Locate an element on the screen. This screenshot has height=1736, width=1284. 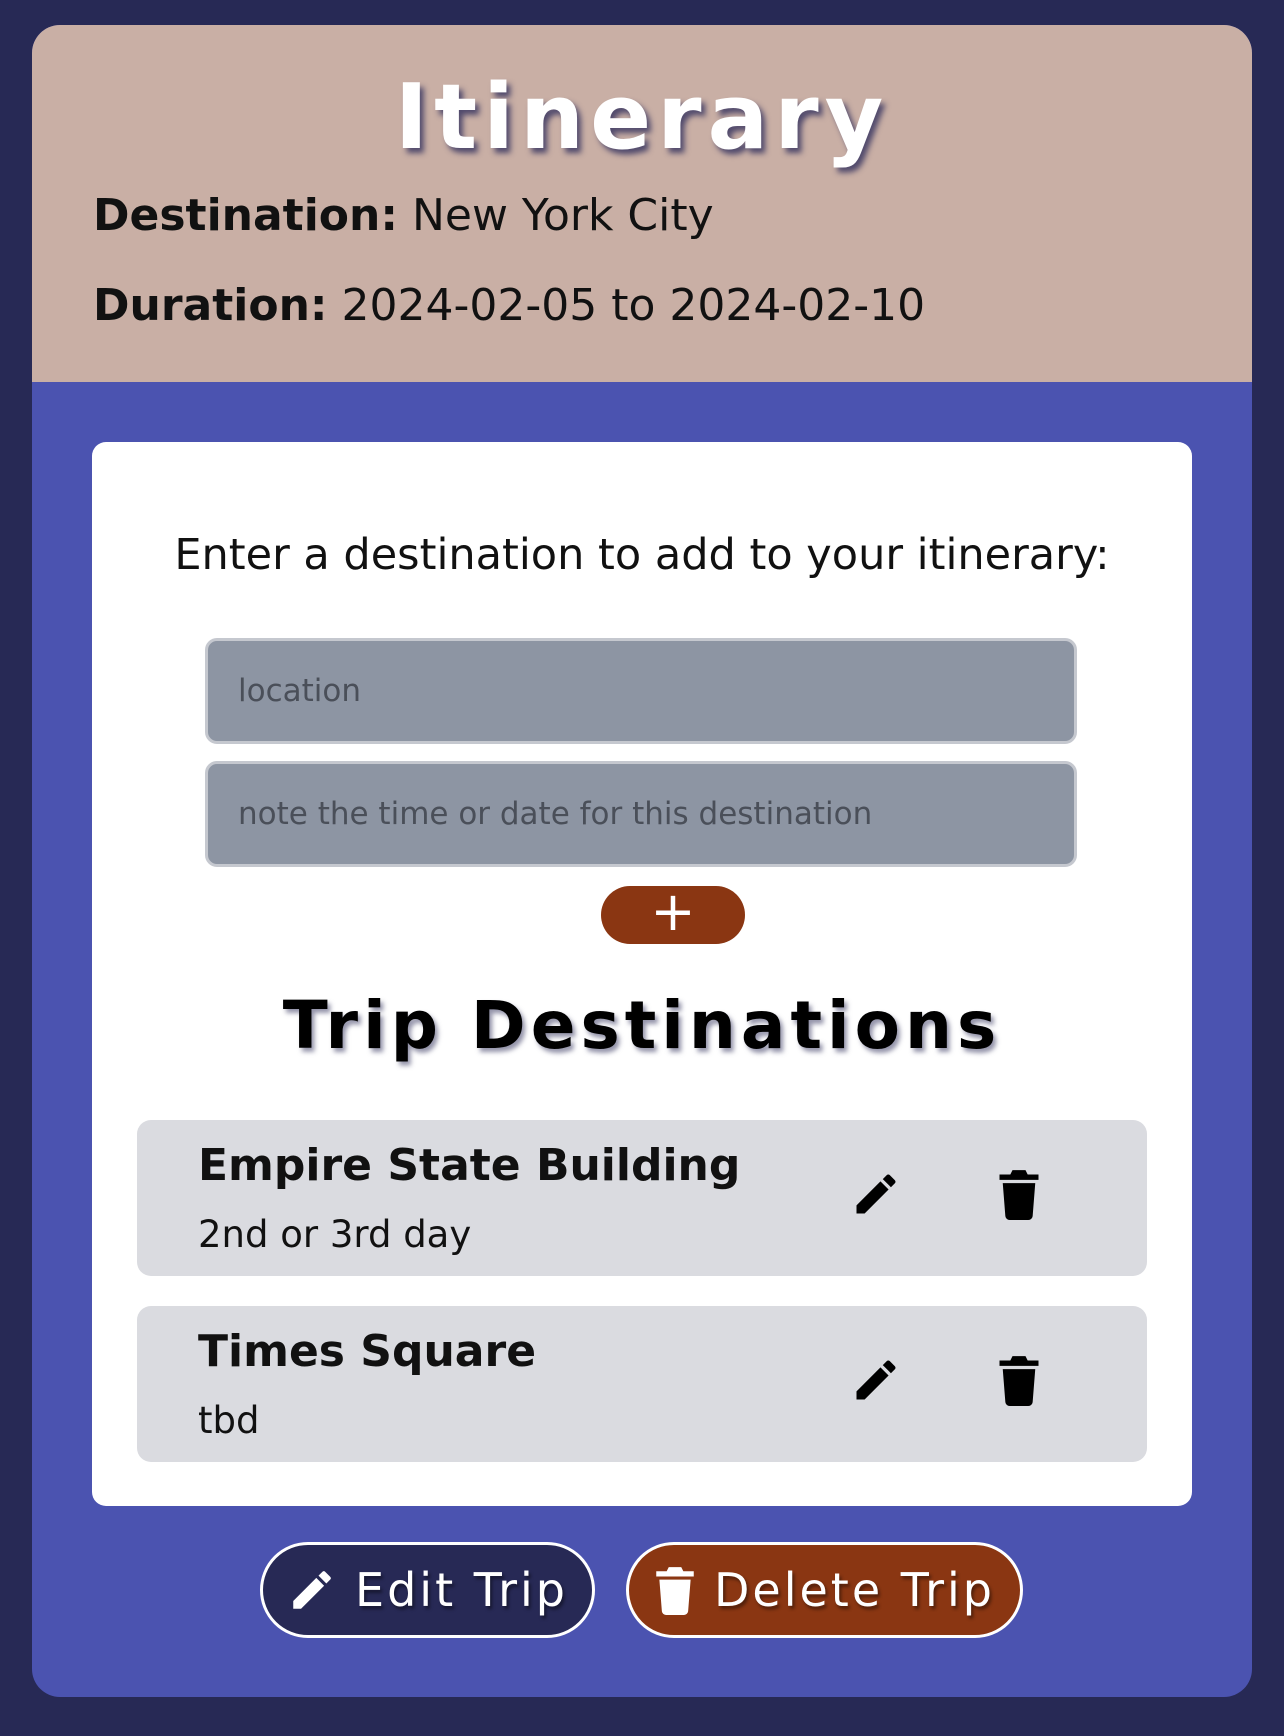
destination-info: Destination: New York City is located at coordinates (403, 215).